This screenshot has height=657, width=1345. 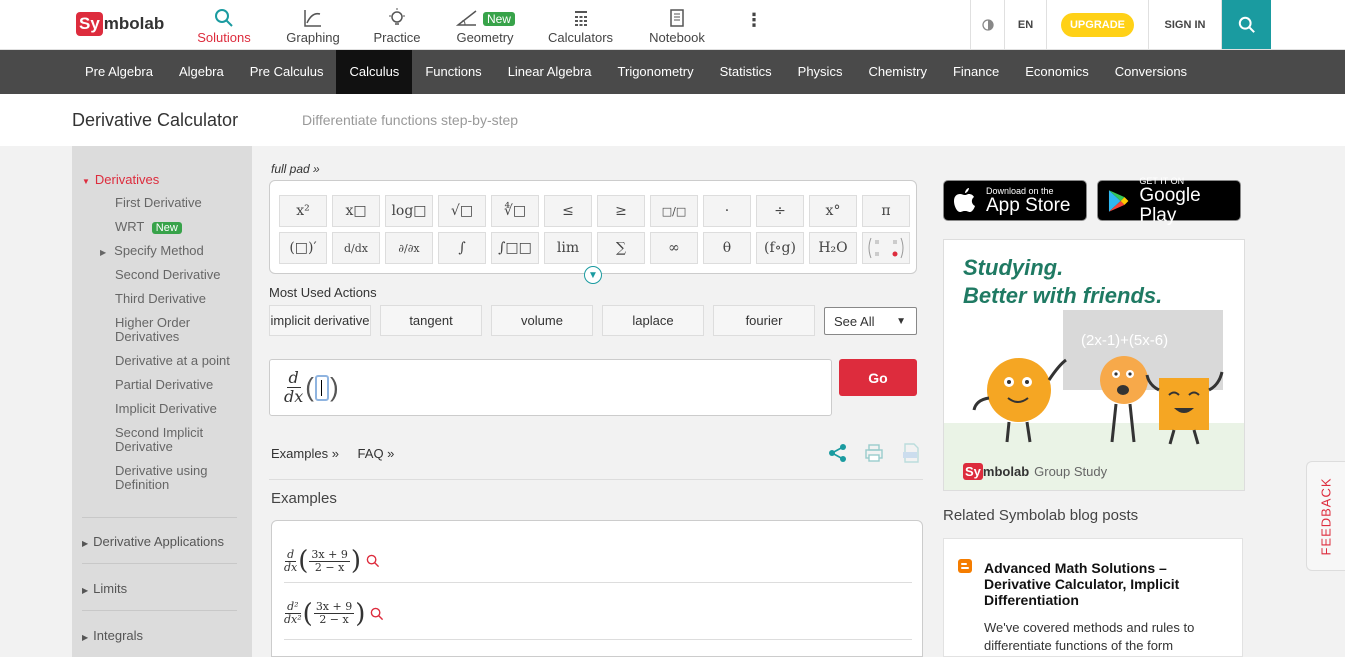 What do you see at coordinates (677, 26) in the screenshot?
I see `nav-notebook: Notebook` at bounding box center [677, 26].